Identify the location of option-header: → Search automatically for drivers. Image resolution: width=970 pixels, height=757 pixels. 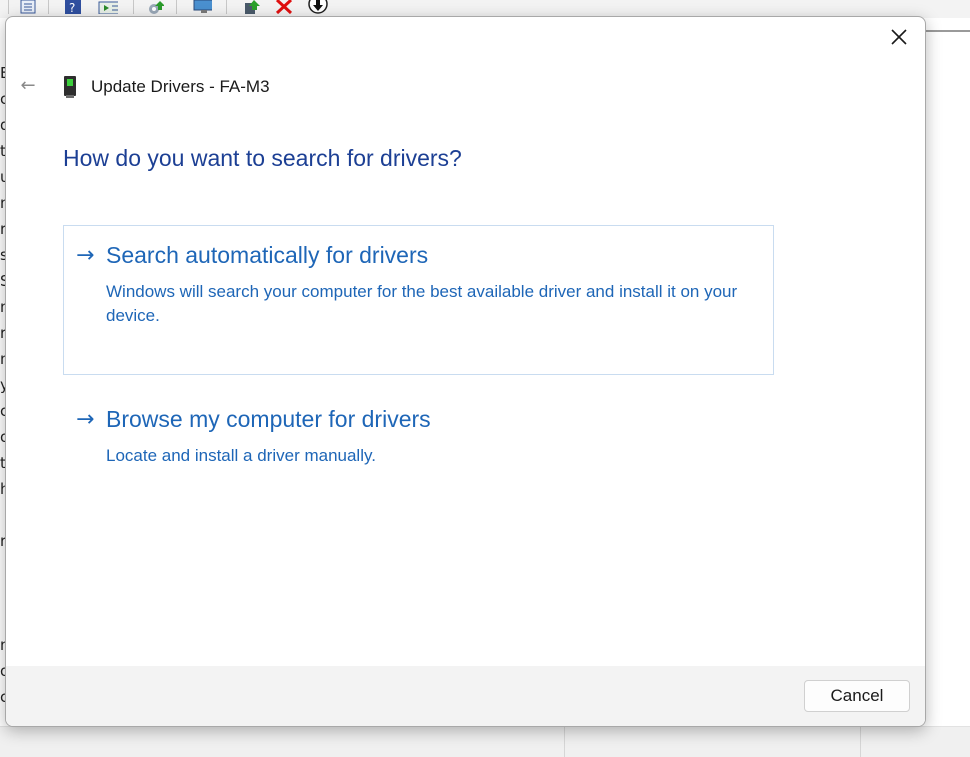
(252, 255).